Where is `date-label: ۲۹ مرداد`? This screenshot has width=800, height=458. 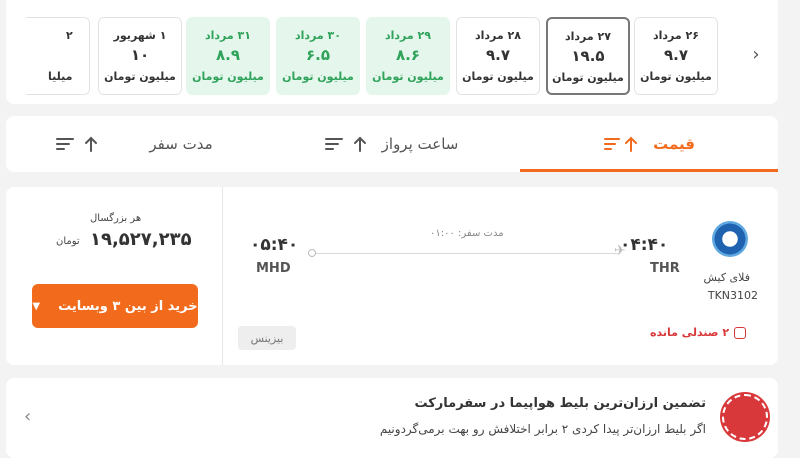
date-label: ۲۹ مرداد is located at coordinates (408, 35).